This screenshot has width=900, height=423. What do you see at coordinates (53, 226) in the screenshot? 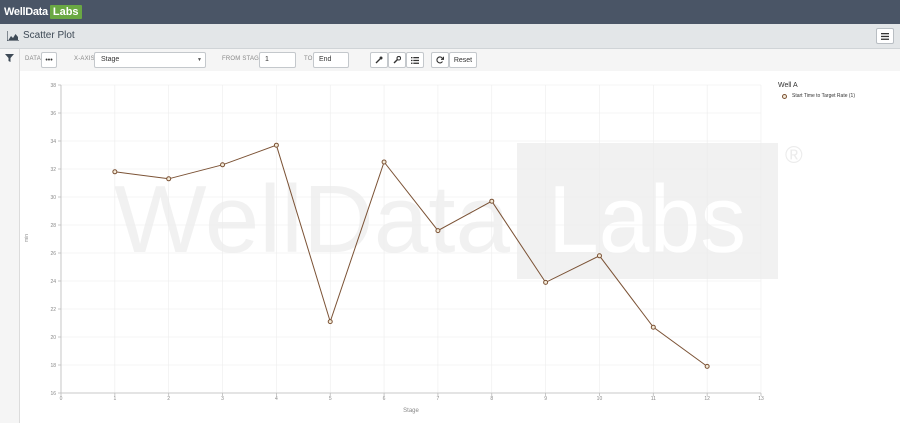
I see `y-tick-label: 28` at bounding box center [53, 226].